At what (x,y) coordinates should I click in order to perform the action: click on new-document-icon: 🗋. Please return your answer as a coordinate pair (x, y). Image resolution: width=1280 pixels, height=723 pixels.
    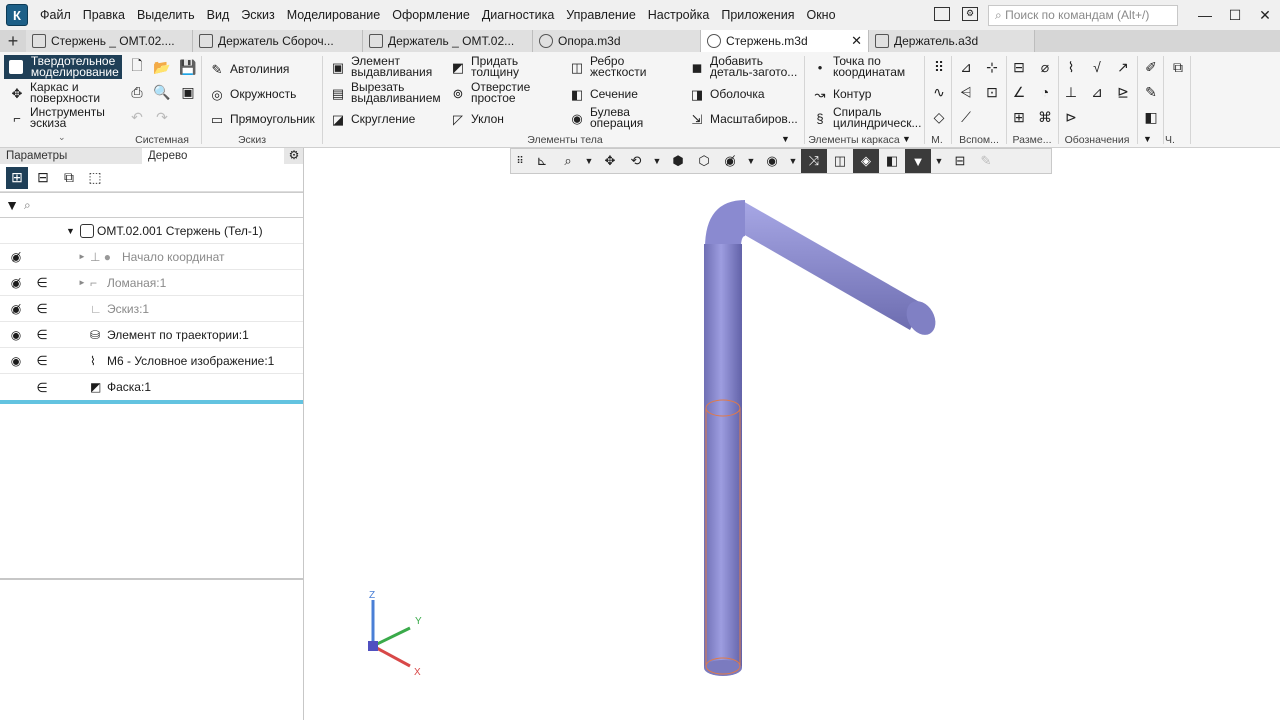
    Looking at the image, I should click on (137, 66).